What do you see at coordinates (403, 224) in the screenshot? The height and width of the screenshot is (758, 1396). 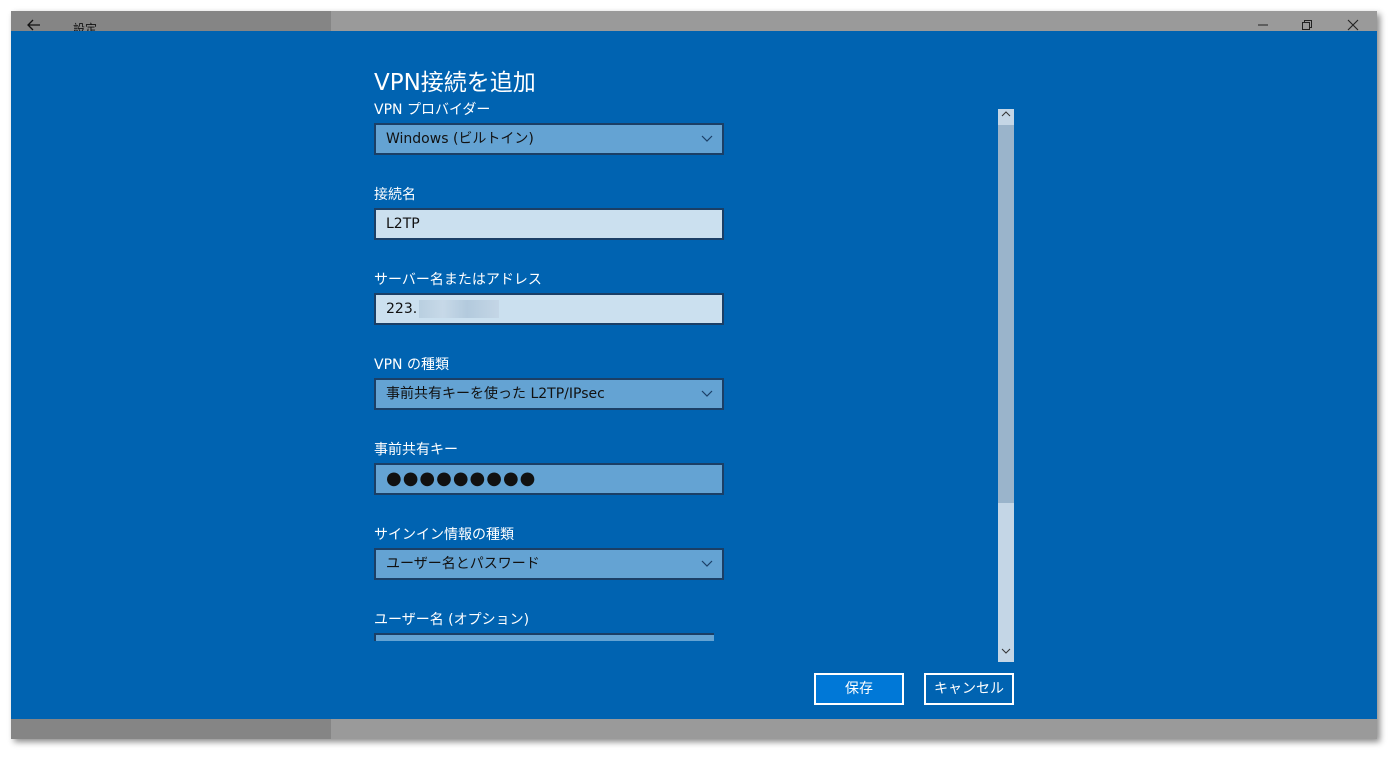 I see `connection-name-value: L2TP` at bounding box center [403, 224].